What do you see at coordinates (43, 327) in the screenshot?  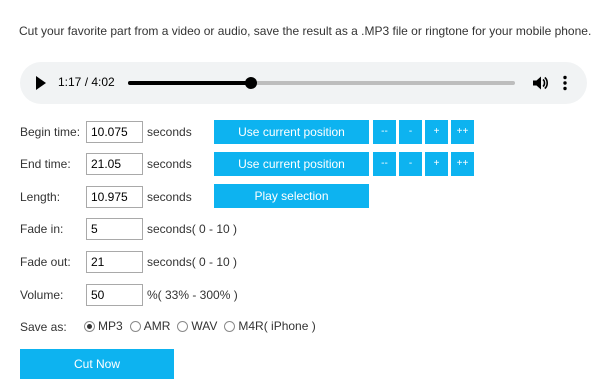 I see `save-as-label: Save as:` at bounding box center [43, 327].